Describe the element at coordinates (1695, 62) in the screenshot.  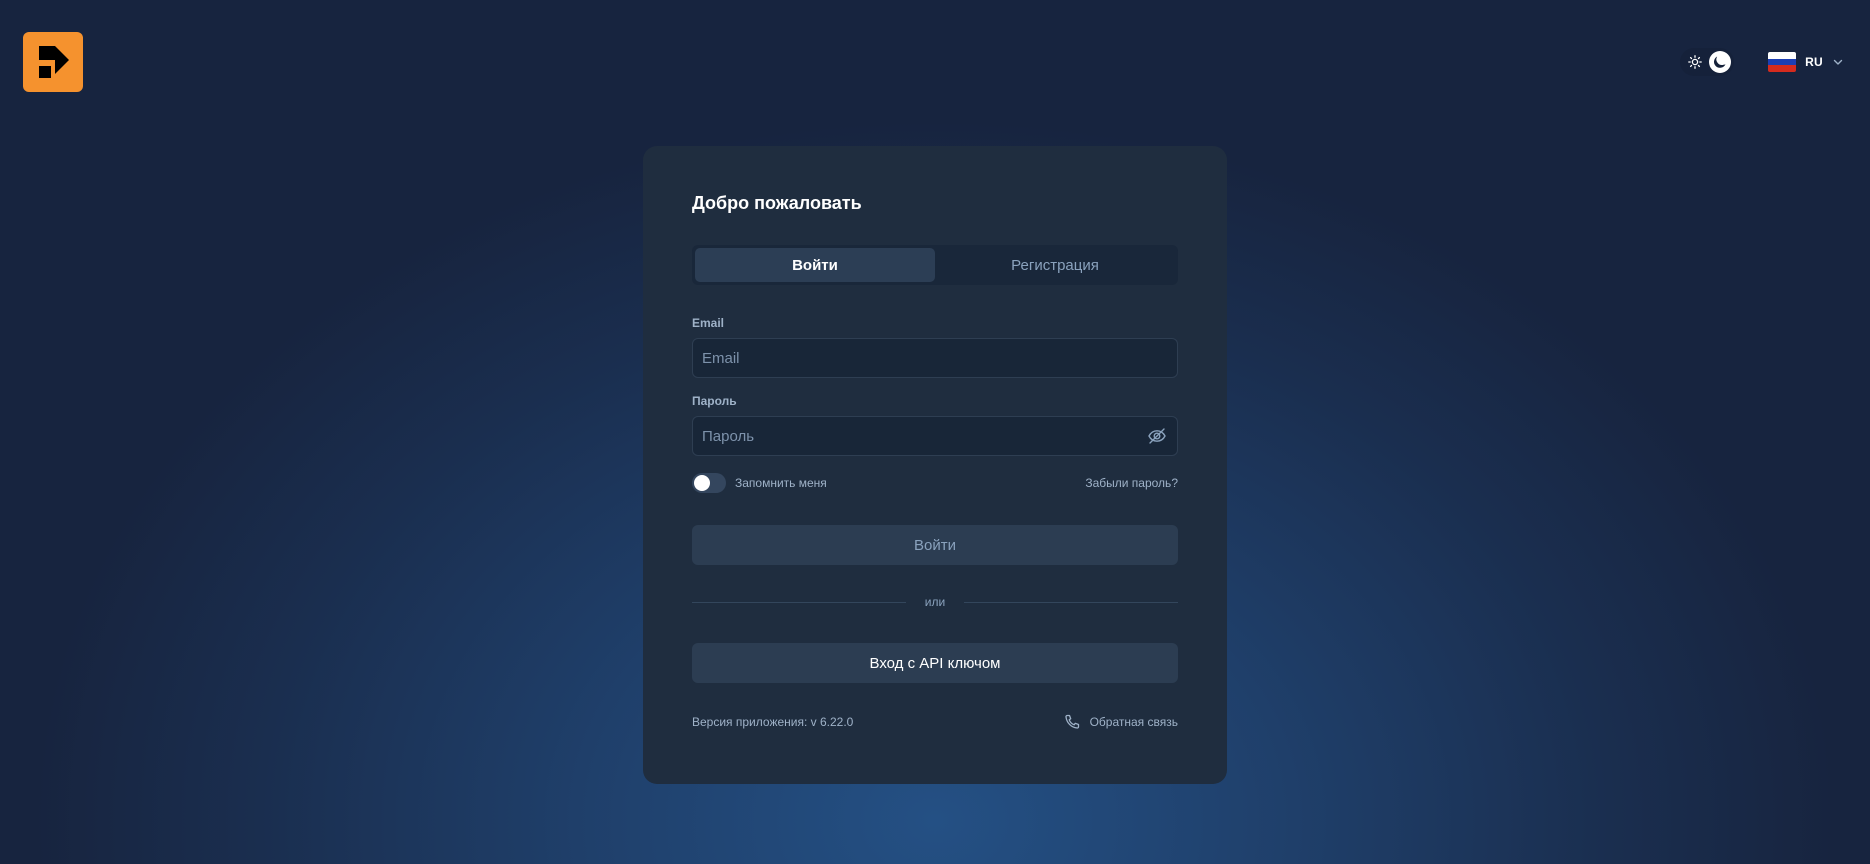
I see `sun-icon` at that location.